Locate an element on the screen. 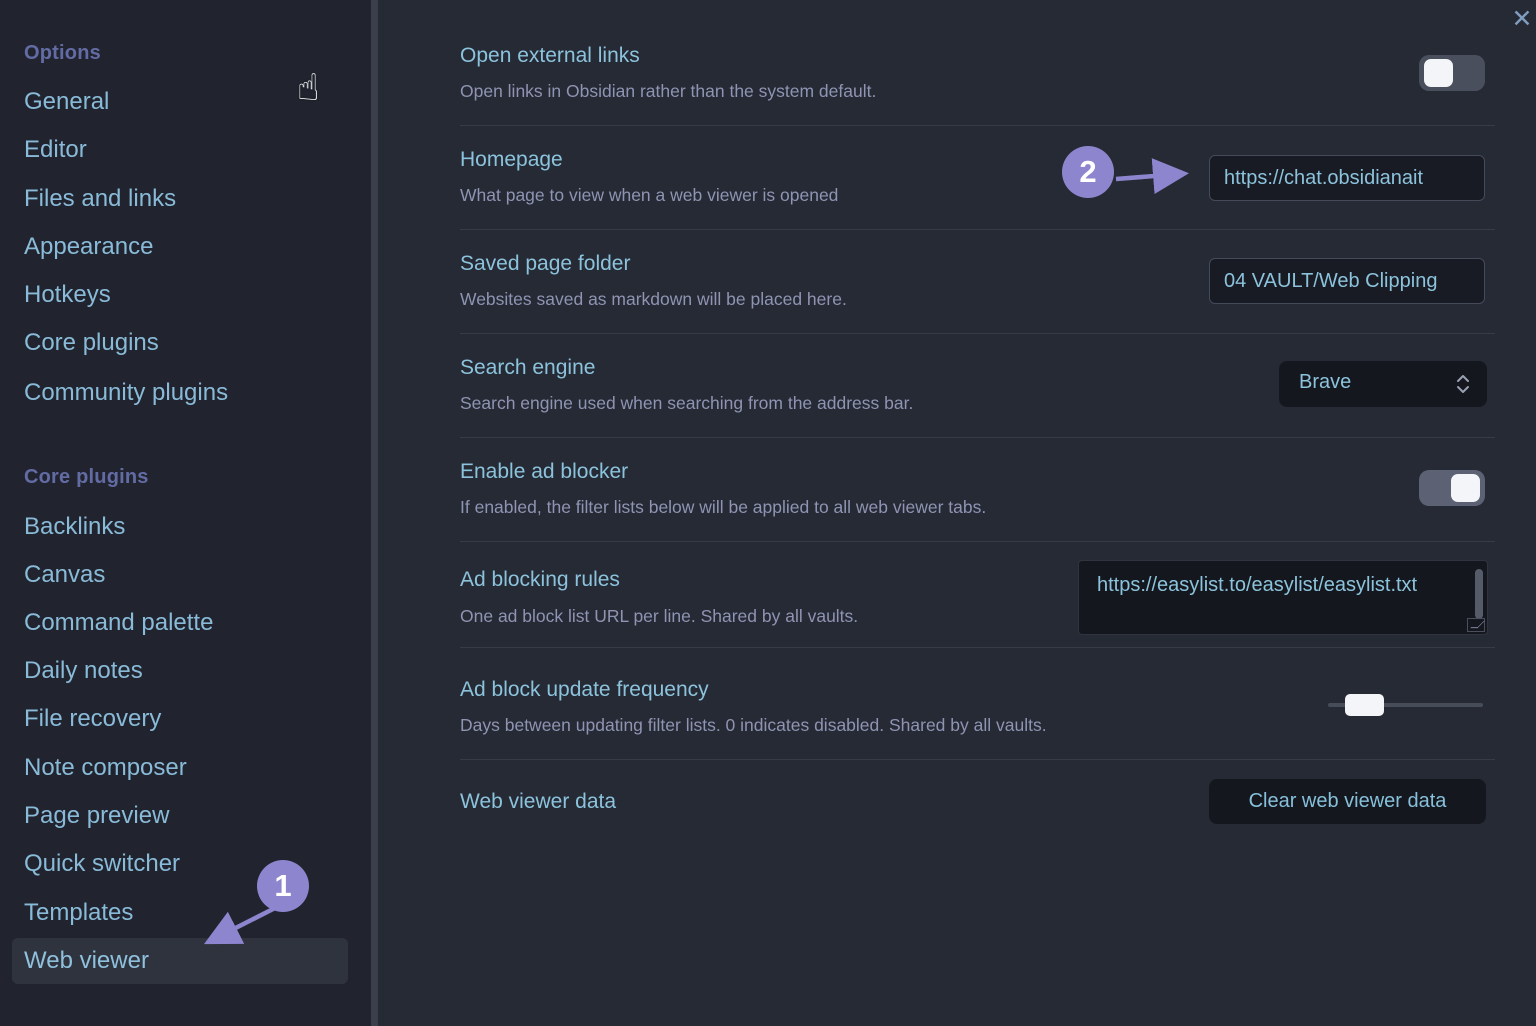 The height and width of the screenshot is (1026, 1536). search-engine-select: Brave is located at coordinates (1383, 384).